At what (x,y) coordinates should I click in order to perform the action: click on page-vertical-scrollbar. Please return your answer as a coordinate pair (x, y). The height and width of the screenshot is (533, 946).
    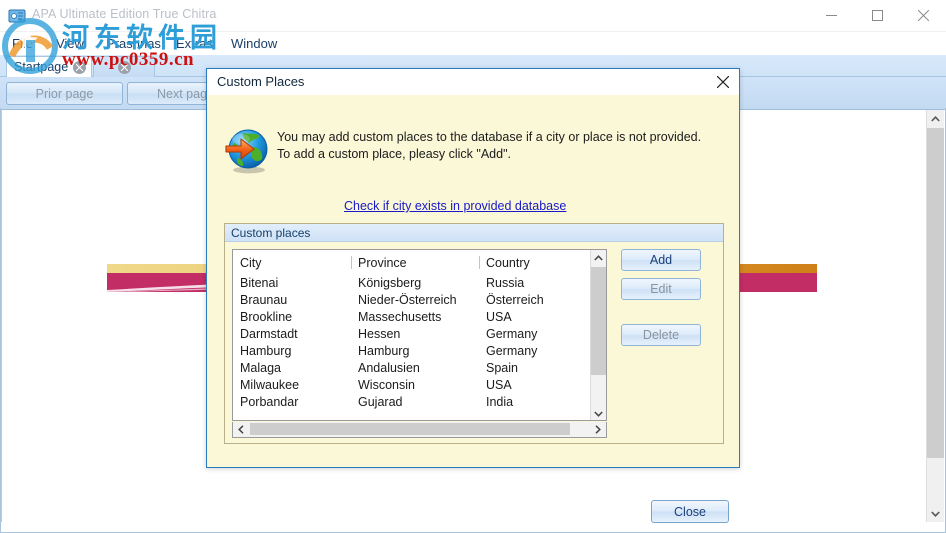
    Looking at the image, I should click on (935, 316).